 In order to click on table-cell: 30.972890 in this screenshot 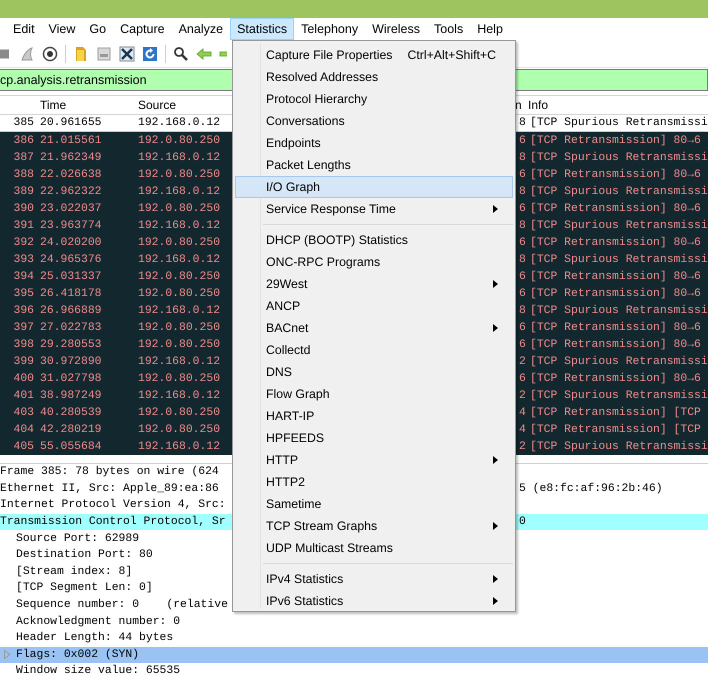, I will do `click(71, 362)`.